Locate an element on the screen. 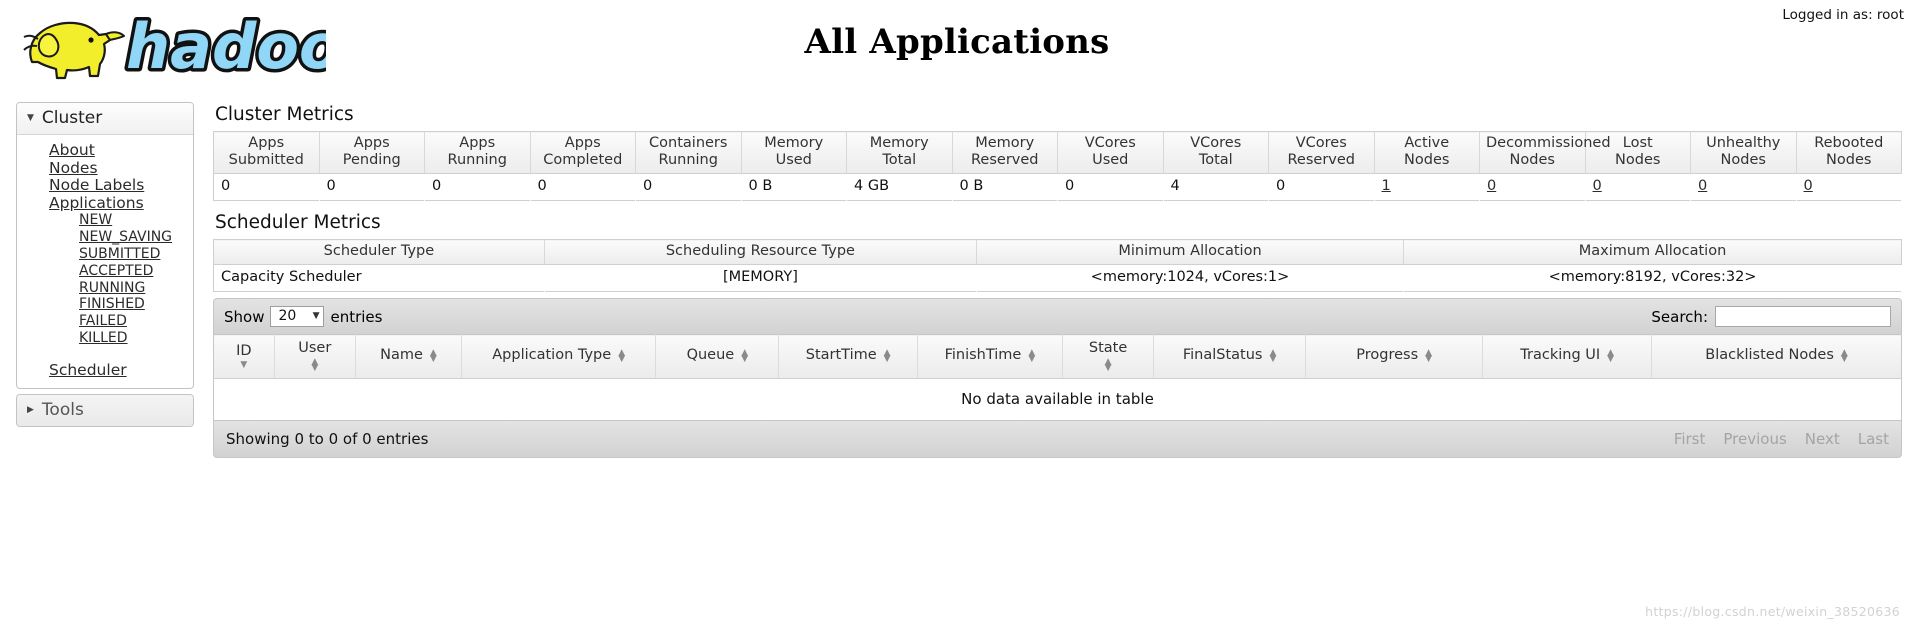 The width and height of the screenshot is (1914, 627). sidebar-item-state-finished: FINISHED is located at coordinates (105, 304).